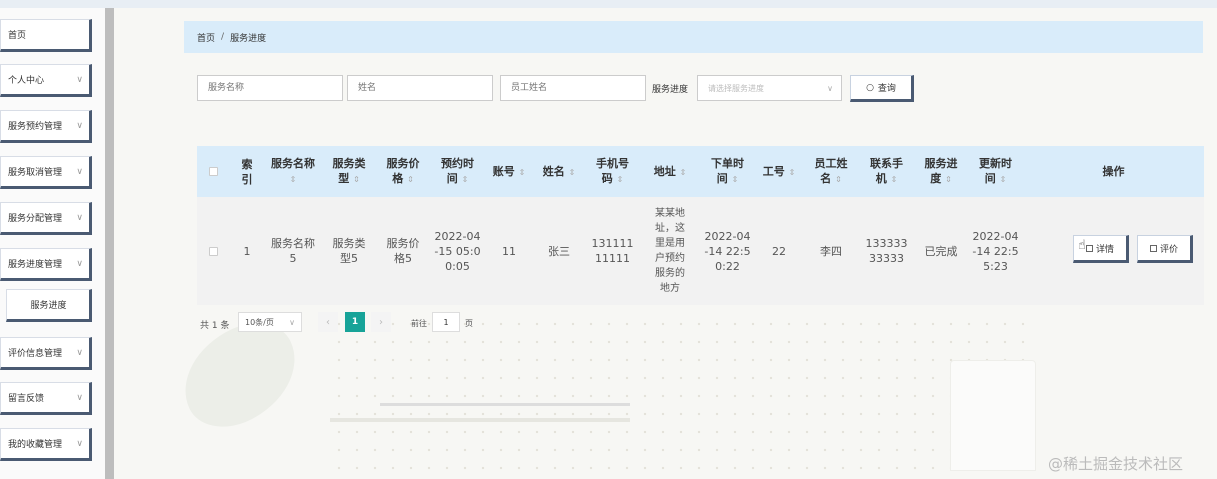 Image resolution: width=1217 pixels, height=479 pixels. Describe the element at coordinates (886, 89) in the screenshot. I see `query-button-label: 查询` at that location.